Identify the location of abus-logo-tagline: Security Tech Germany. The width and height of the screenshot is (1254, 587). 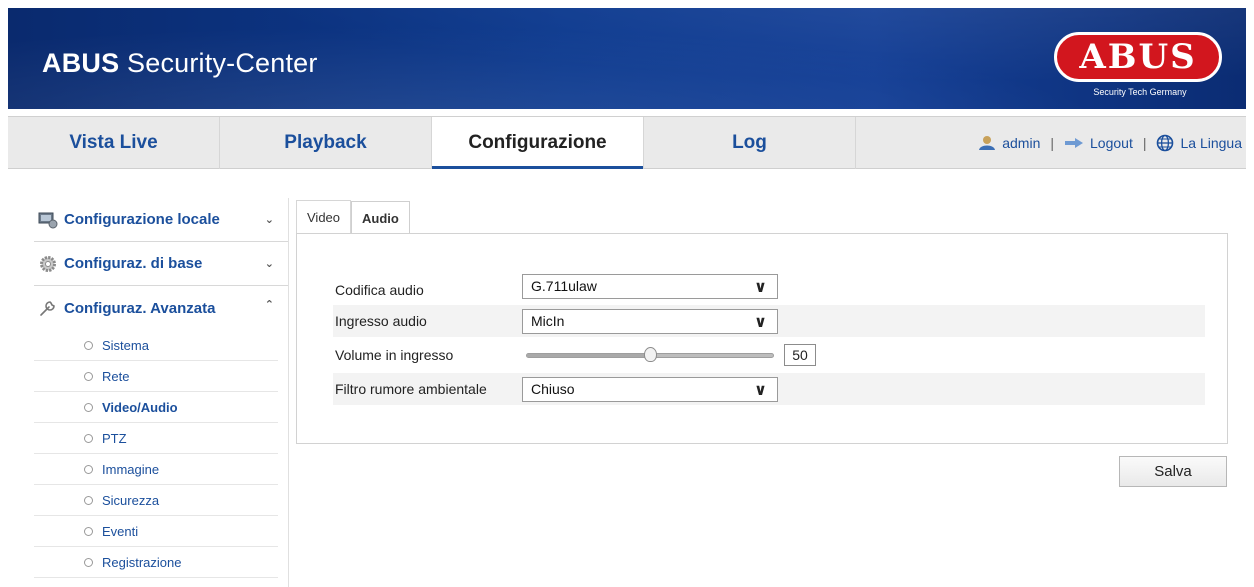
(1140, 92).